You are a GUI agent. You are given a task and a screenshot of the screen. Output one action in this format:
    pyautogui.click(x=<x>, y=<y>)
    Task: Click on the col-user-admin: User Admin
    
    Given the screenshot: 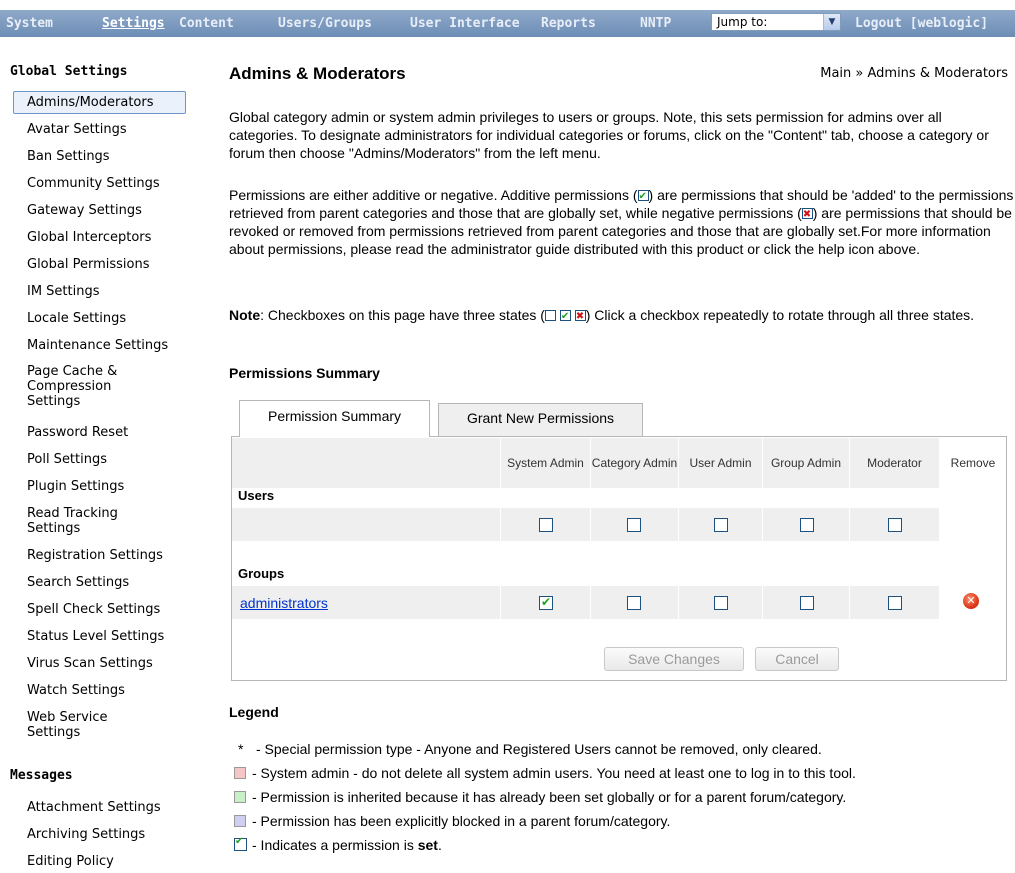 What is the action you would take?
    pyautogui.click(x=720, y=463)
    